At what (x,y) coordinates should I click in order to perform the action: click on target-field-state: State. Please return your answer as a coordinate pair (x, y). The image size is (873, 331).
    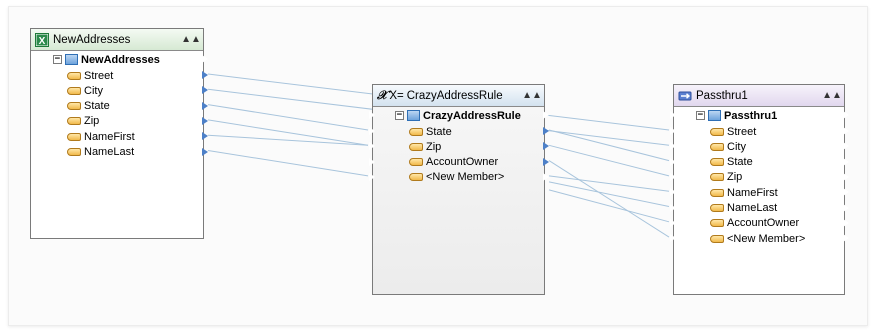
    Looking at the image, I should click on (731, 162).